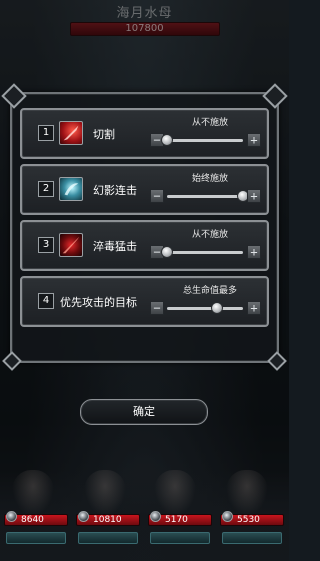 This screenshot has height=561, width=320. What do you see at coordinates (32, 520) in the screenshot?
I see `hero-hp-value: 8640` at bounding box center [32, 520].